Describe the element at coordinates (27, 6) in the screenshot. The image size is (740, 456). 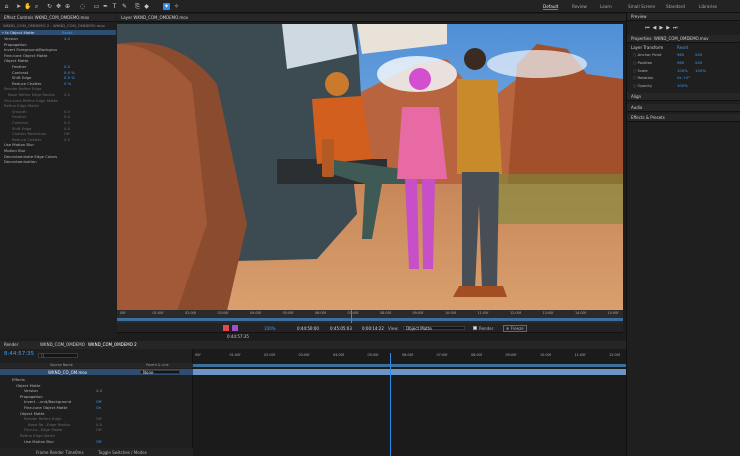
I see `hand-tool-icon: ✋` at that location.